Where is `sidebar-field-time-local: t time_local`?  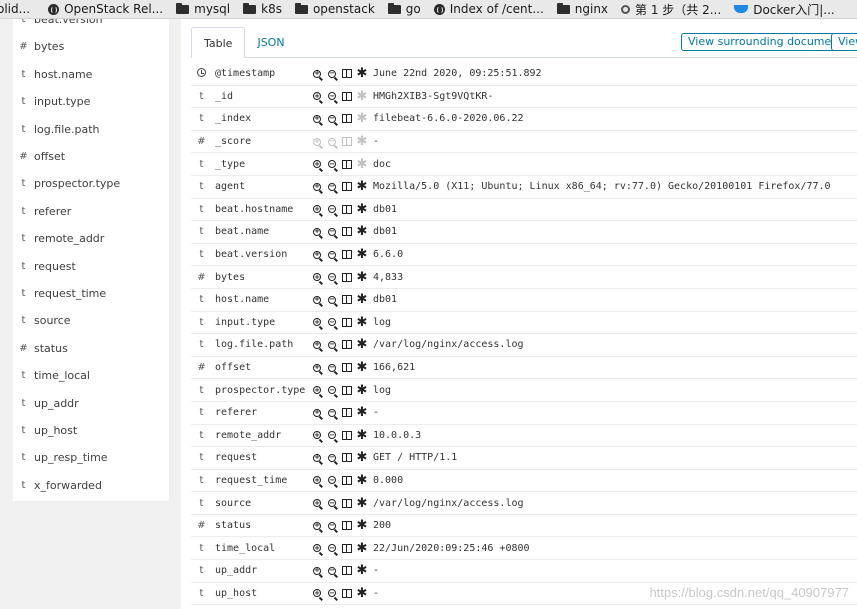 sidebar-field-time-local: t time_local is located at coordinates (51, 375).